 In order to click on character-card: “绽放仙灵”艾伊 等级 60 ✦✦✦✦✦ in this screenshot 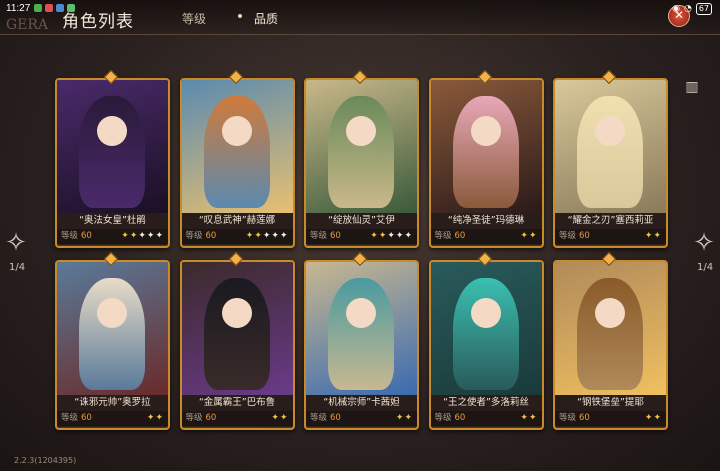, I will do `click(361, 163)`.